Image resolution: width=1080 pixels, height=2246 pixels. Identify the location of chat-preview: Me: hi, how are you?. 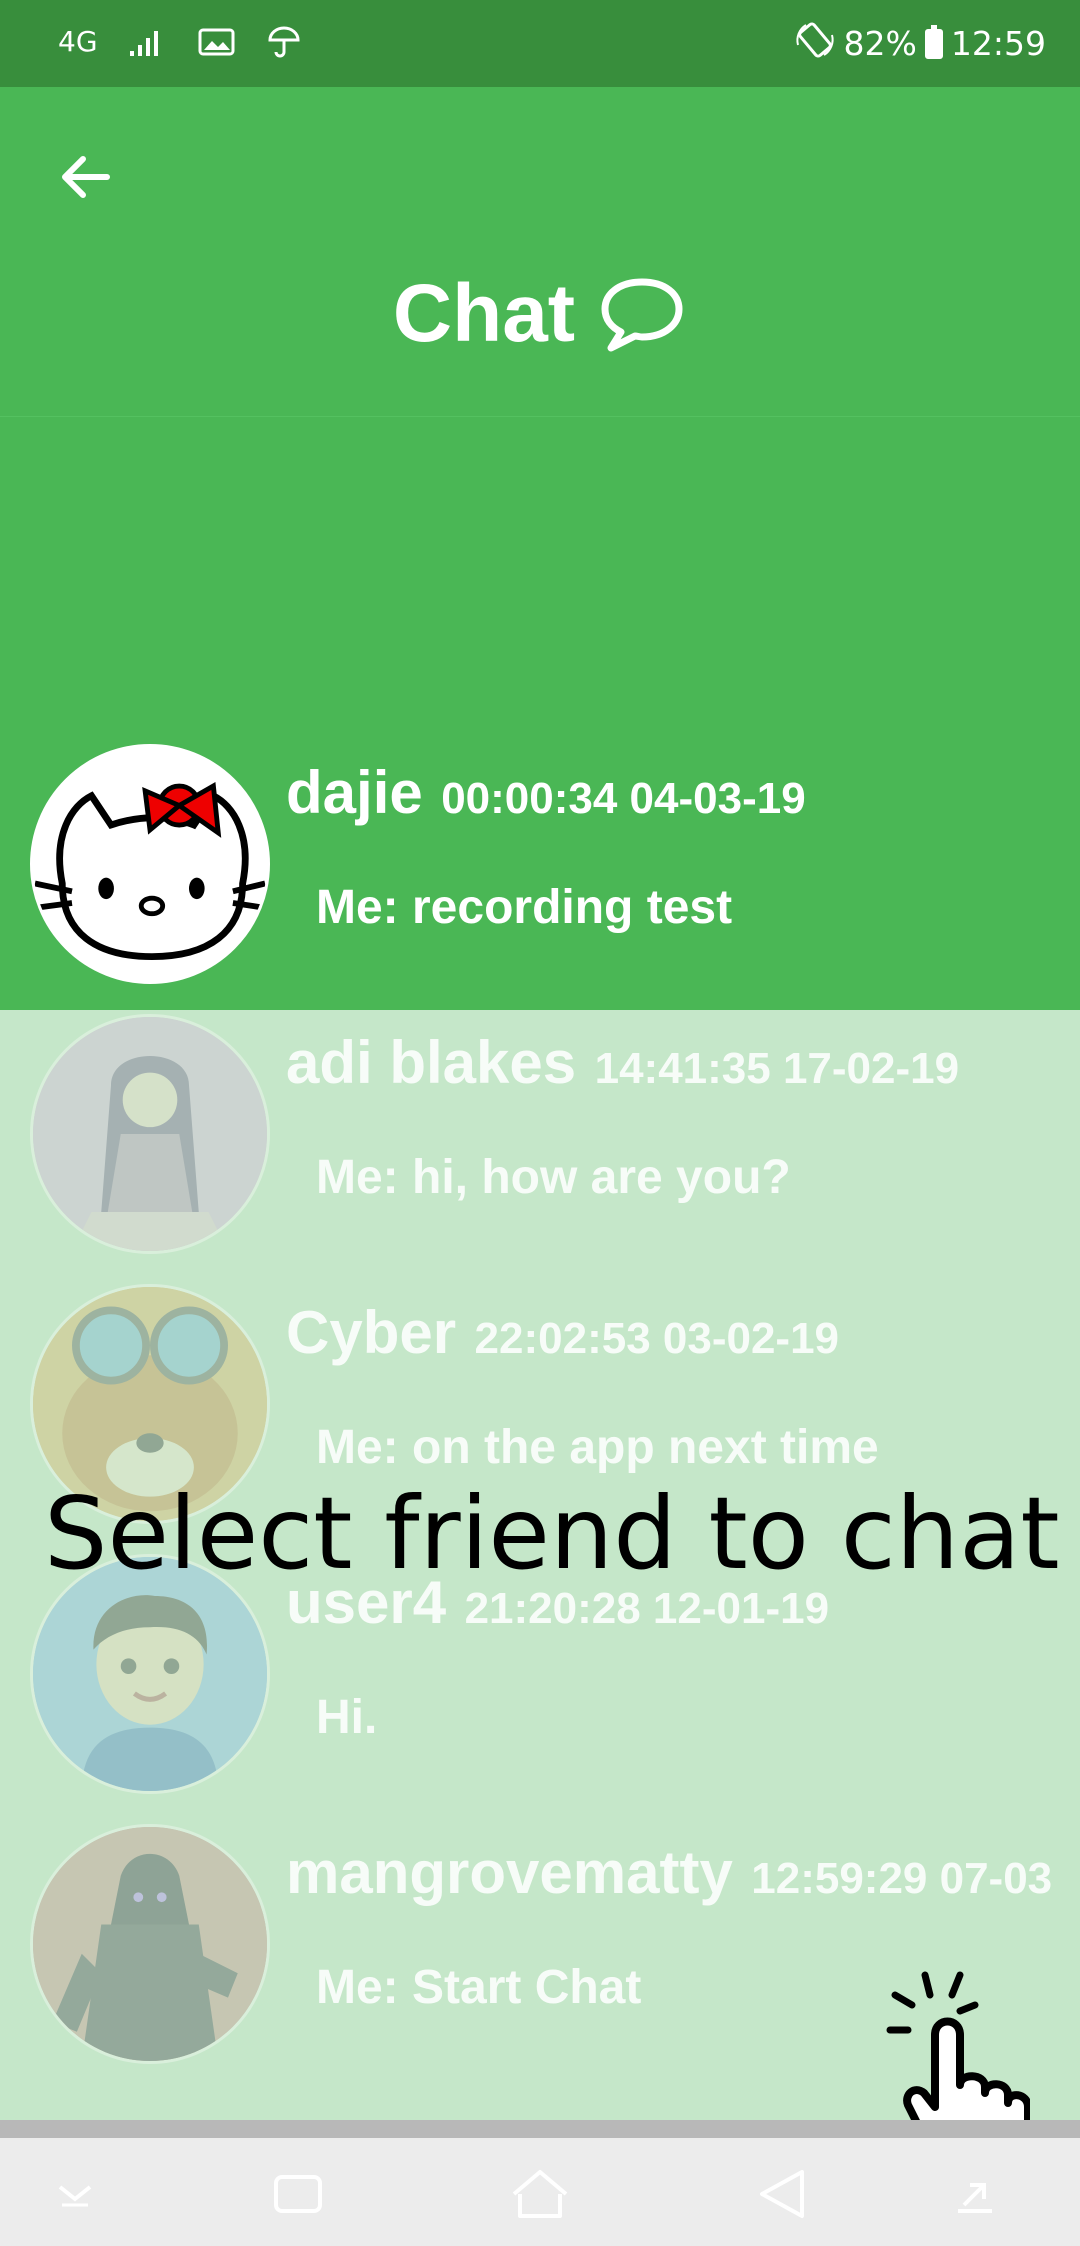
(553, 1177).